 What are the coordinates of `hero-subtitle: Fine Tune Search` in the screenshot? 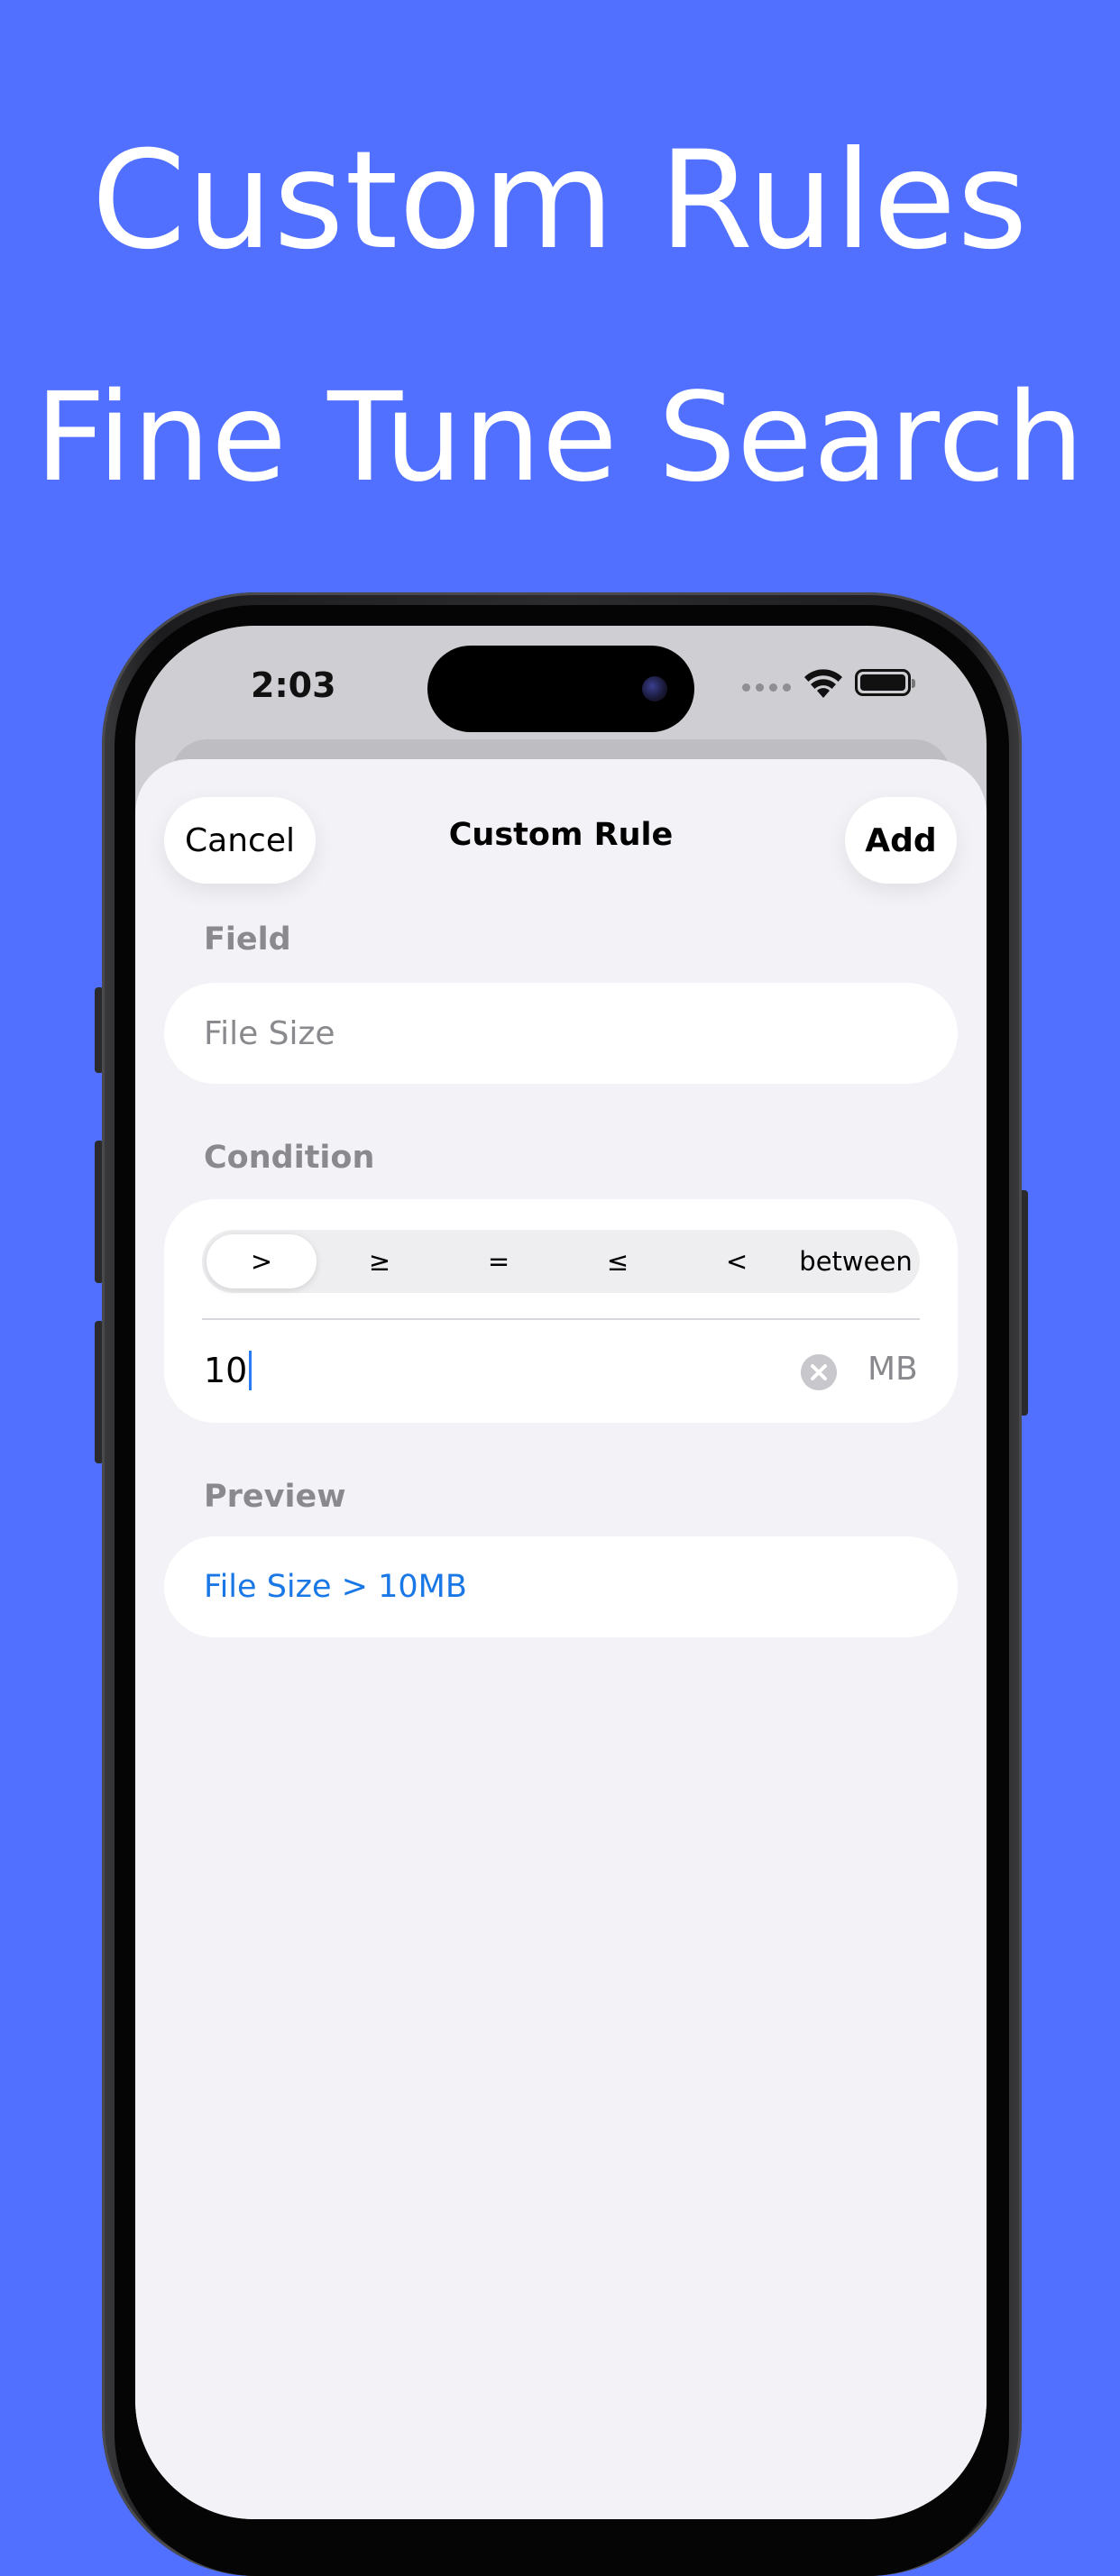 It's located at (560, 438).